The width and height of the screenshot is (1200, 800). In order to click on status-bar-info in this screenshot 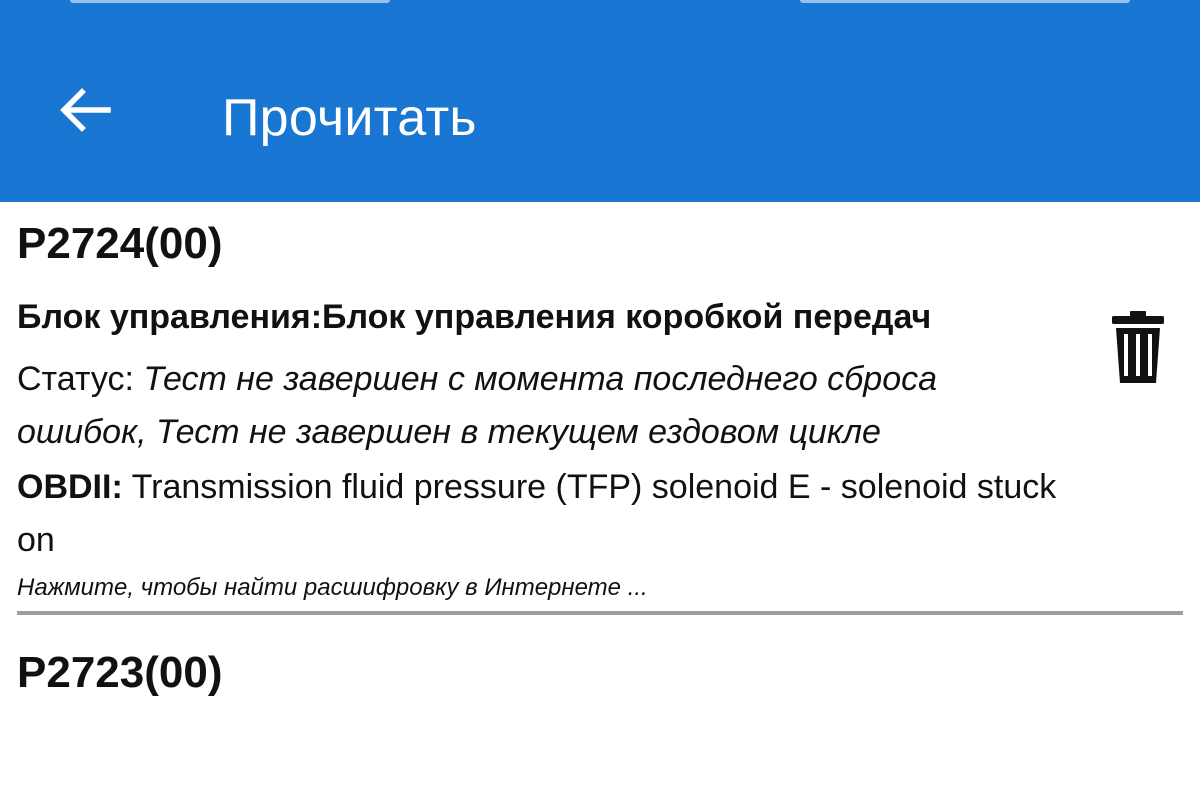, I will do `click(230, 1)`.